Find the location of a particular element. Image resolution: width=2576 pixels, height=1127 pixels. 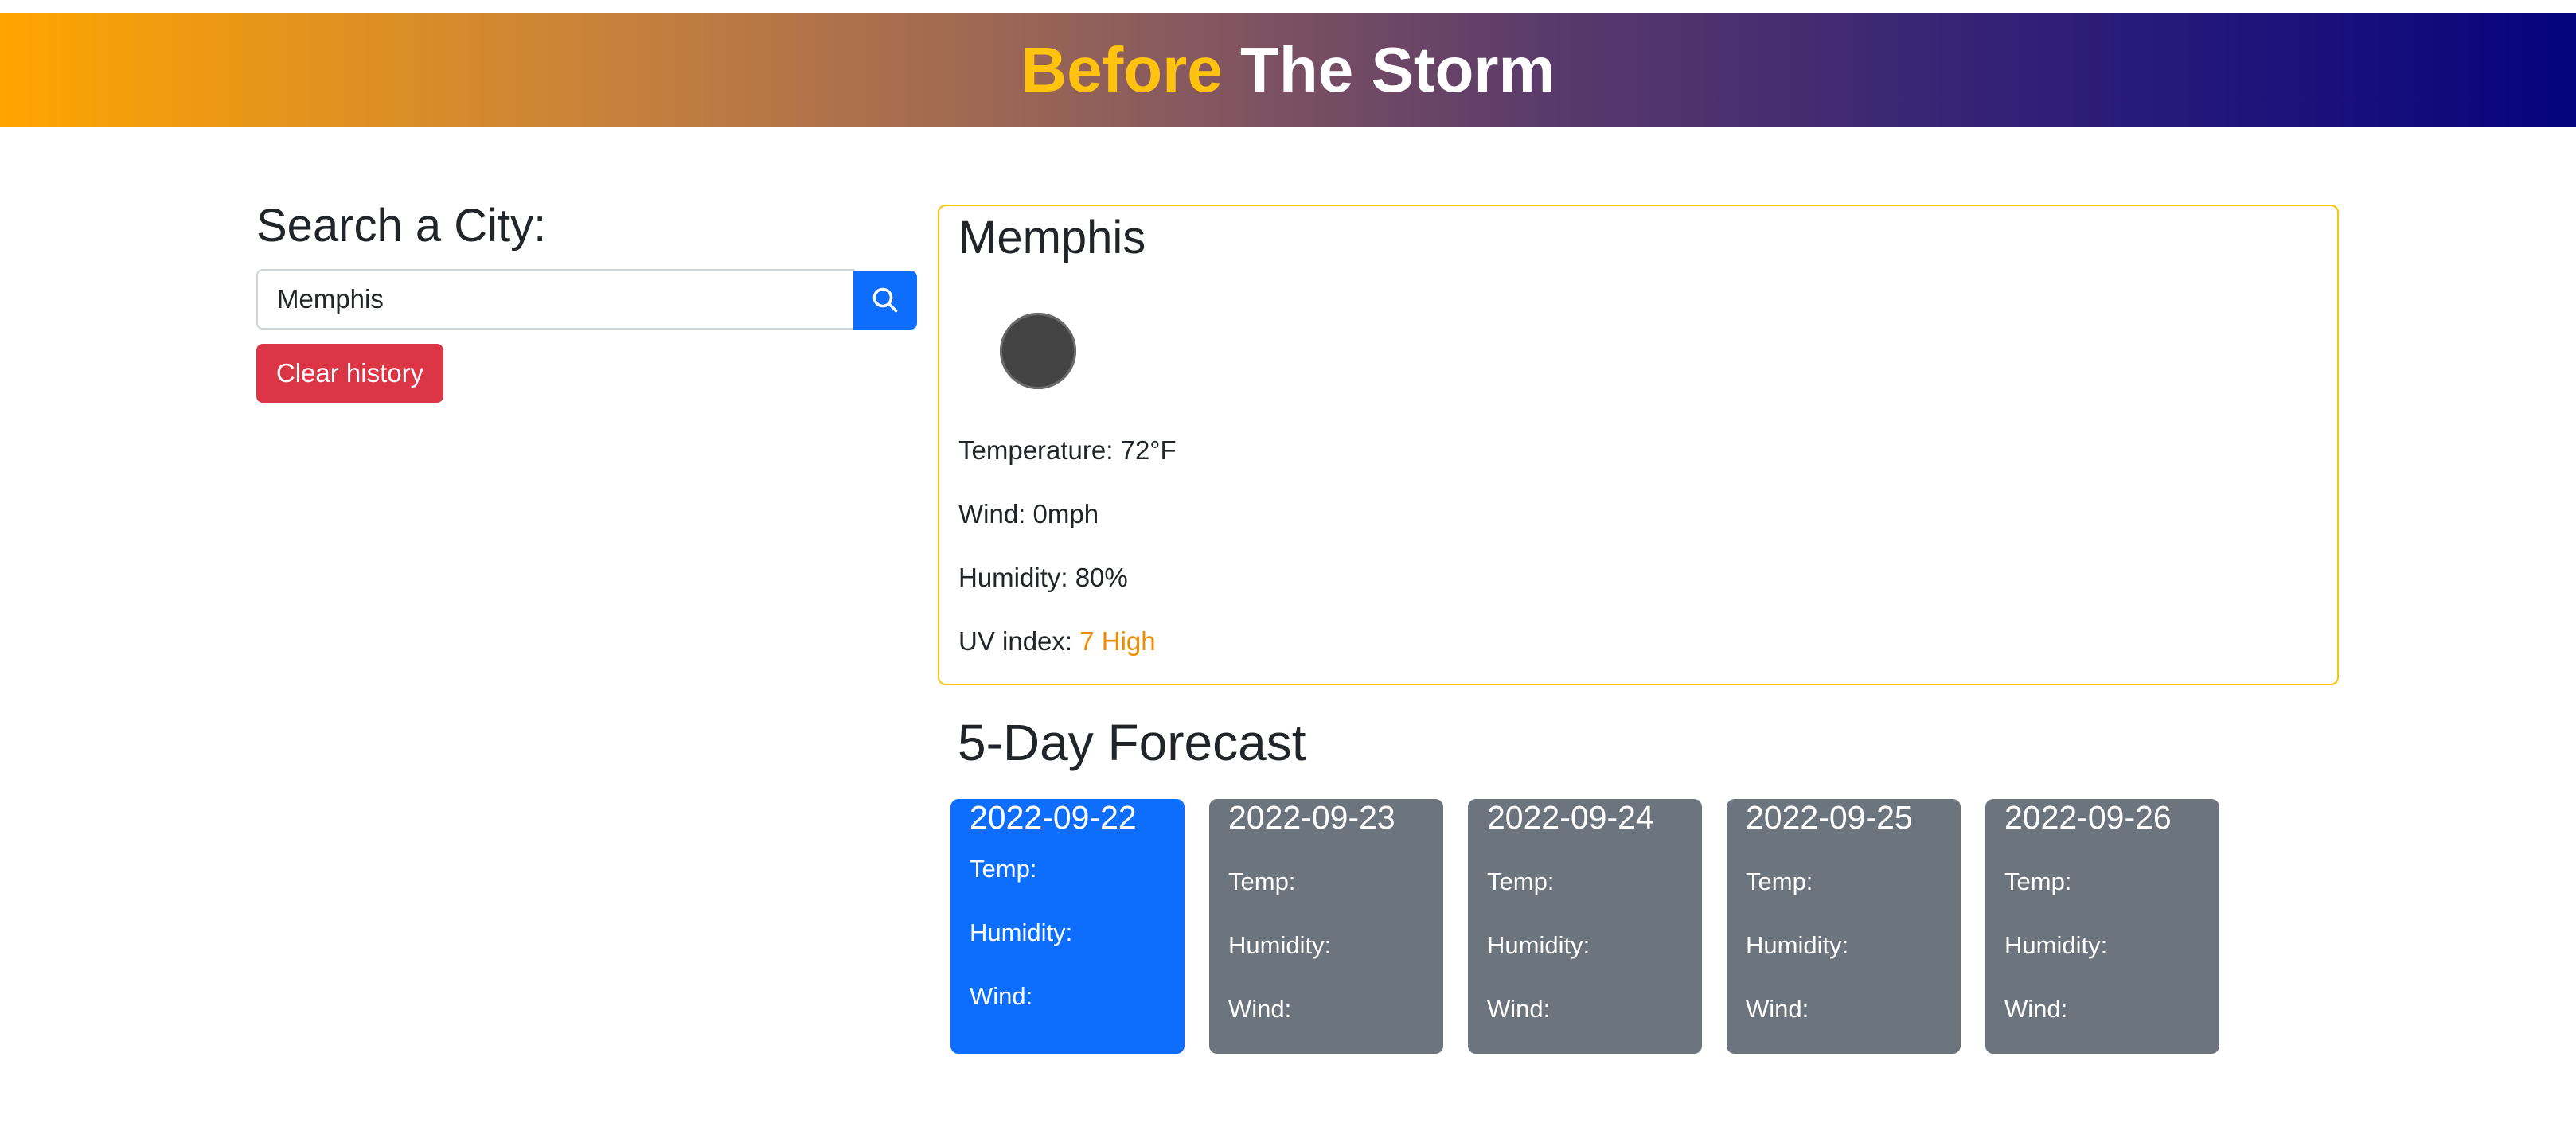

search-button is located at coordinates (885, 300).